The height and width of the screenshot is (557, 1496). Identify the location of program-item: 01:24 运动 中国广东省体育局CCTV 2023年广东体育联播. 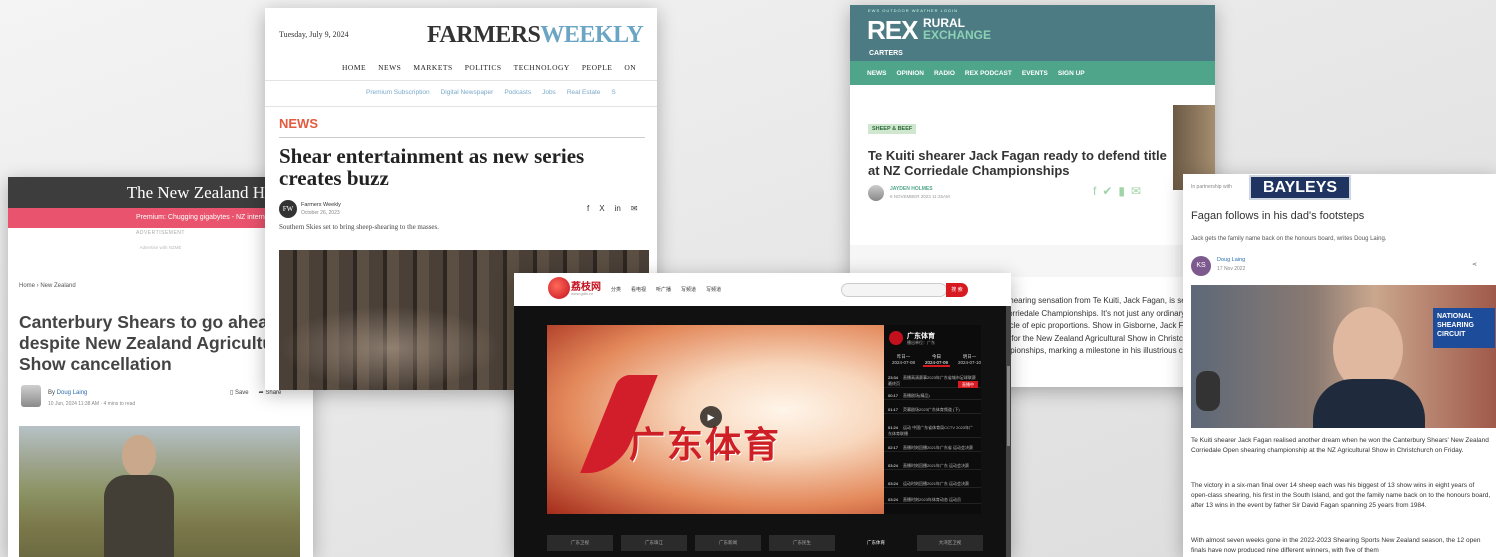
(932, 431).